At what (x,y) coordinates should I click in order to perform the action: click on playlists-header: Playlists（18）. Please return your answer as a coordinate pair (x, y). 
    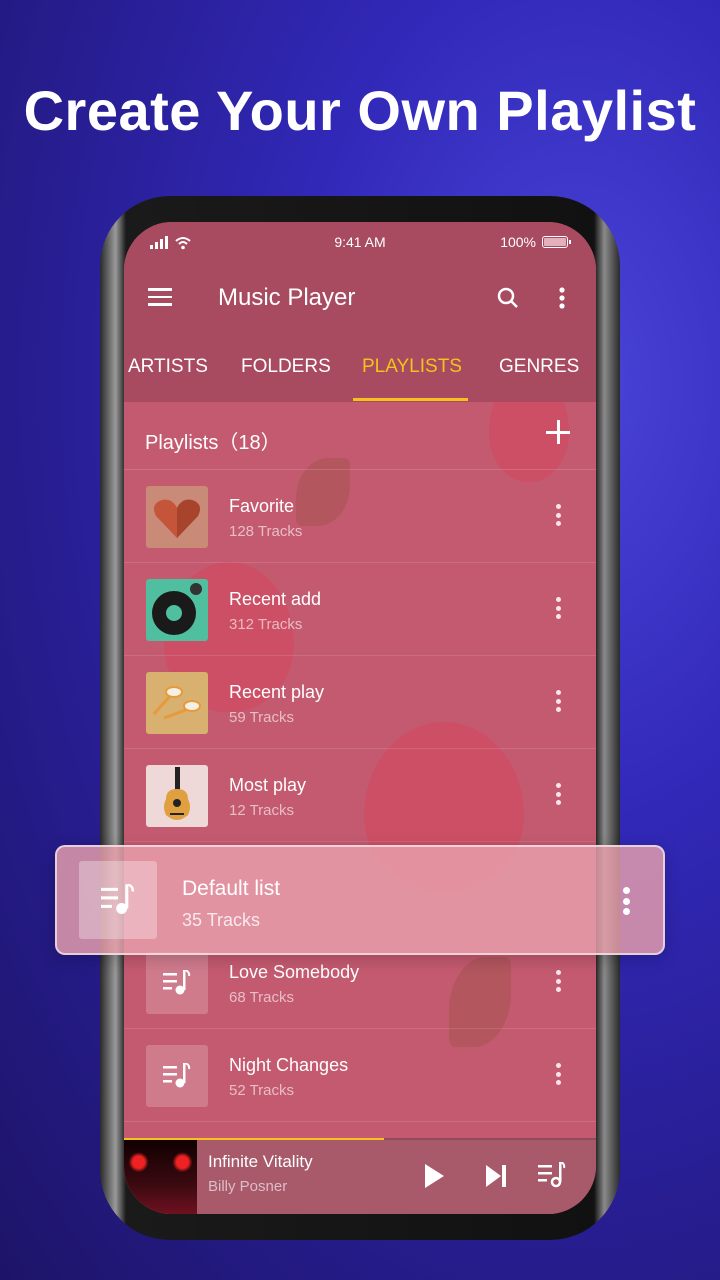
    Looking at the image, I should click on (360, 436).